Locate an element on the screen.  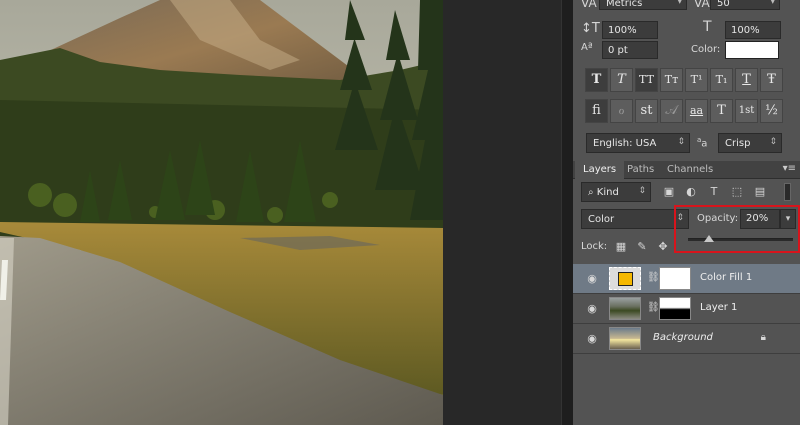
horizontal-scale-icon: T is located at coordinates (707, 27).